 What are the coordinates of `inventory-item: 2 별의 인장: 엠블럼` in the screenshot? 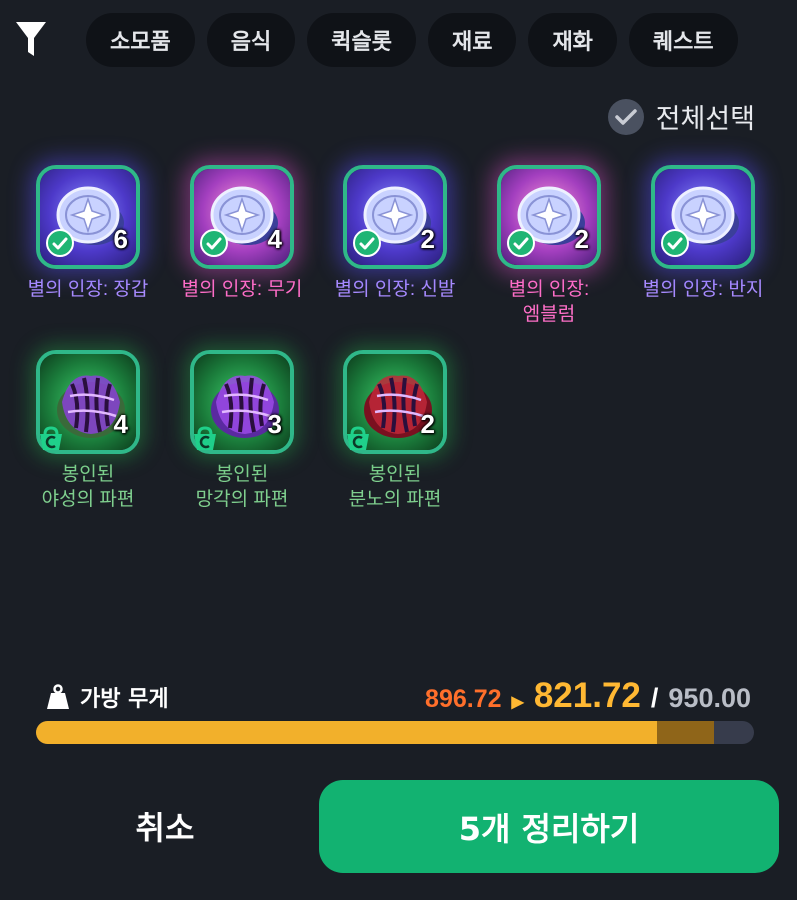 It's located at (549, 246).